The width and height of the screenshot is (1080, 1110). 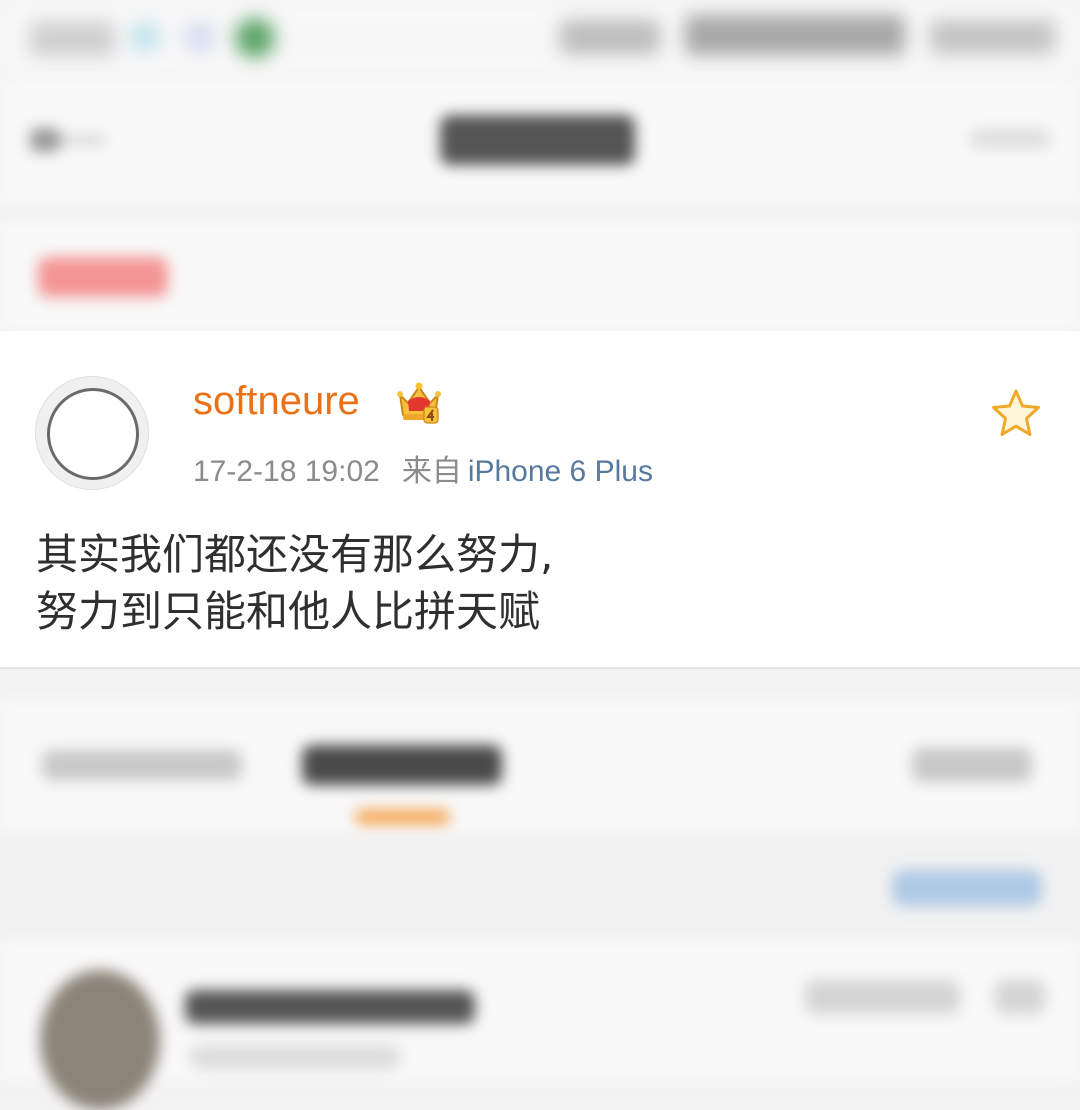 I want to click on promo-tag, so click(x=103, y=277).